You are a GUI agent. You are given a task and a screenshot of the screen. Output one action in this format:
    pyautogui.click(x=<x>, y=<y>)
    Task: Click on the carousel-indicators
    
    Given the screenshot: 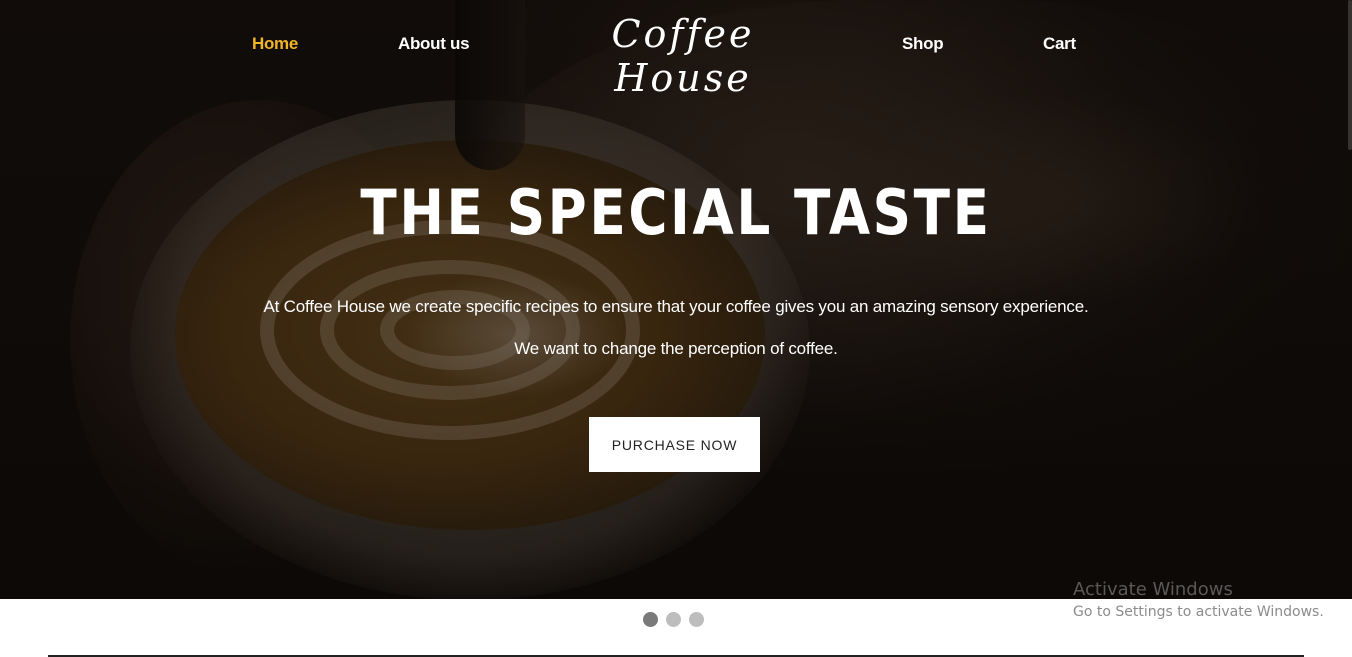 What is the action you would take?
    pyautogui.click(x=673, y=620)
    